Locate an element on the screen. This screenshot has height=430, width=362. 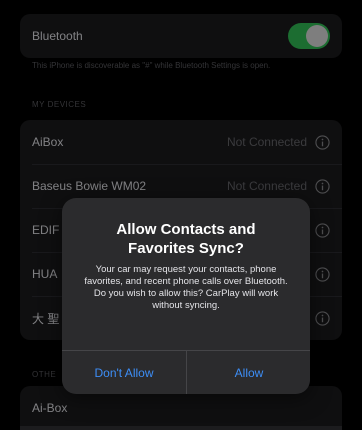
alert-title: Allow Contacts and Favorites Sync? is located at coordinates (186, 239).